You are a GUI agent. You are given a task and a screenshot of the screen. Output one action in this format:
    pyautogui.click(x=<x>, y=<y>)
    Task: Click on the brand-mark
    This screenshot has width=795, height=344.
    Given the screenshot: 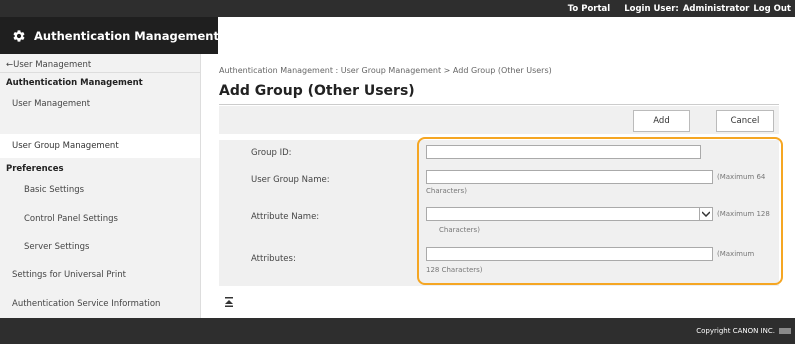 What is the action you would take?
    pyautogui.click(x=785, y=331)
    